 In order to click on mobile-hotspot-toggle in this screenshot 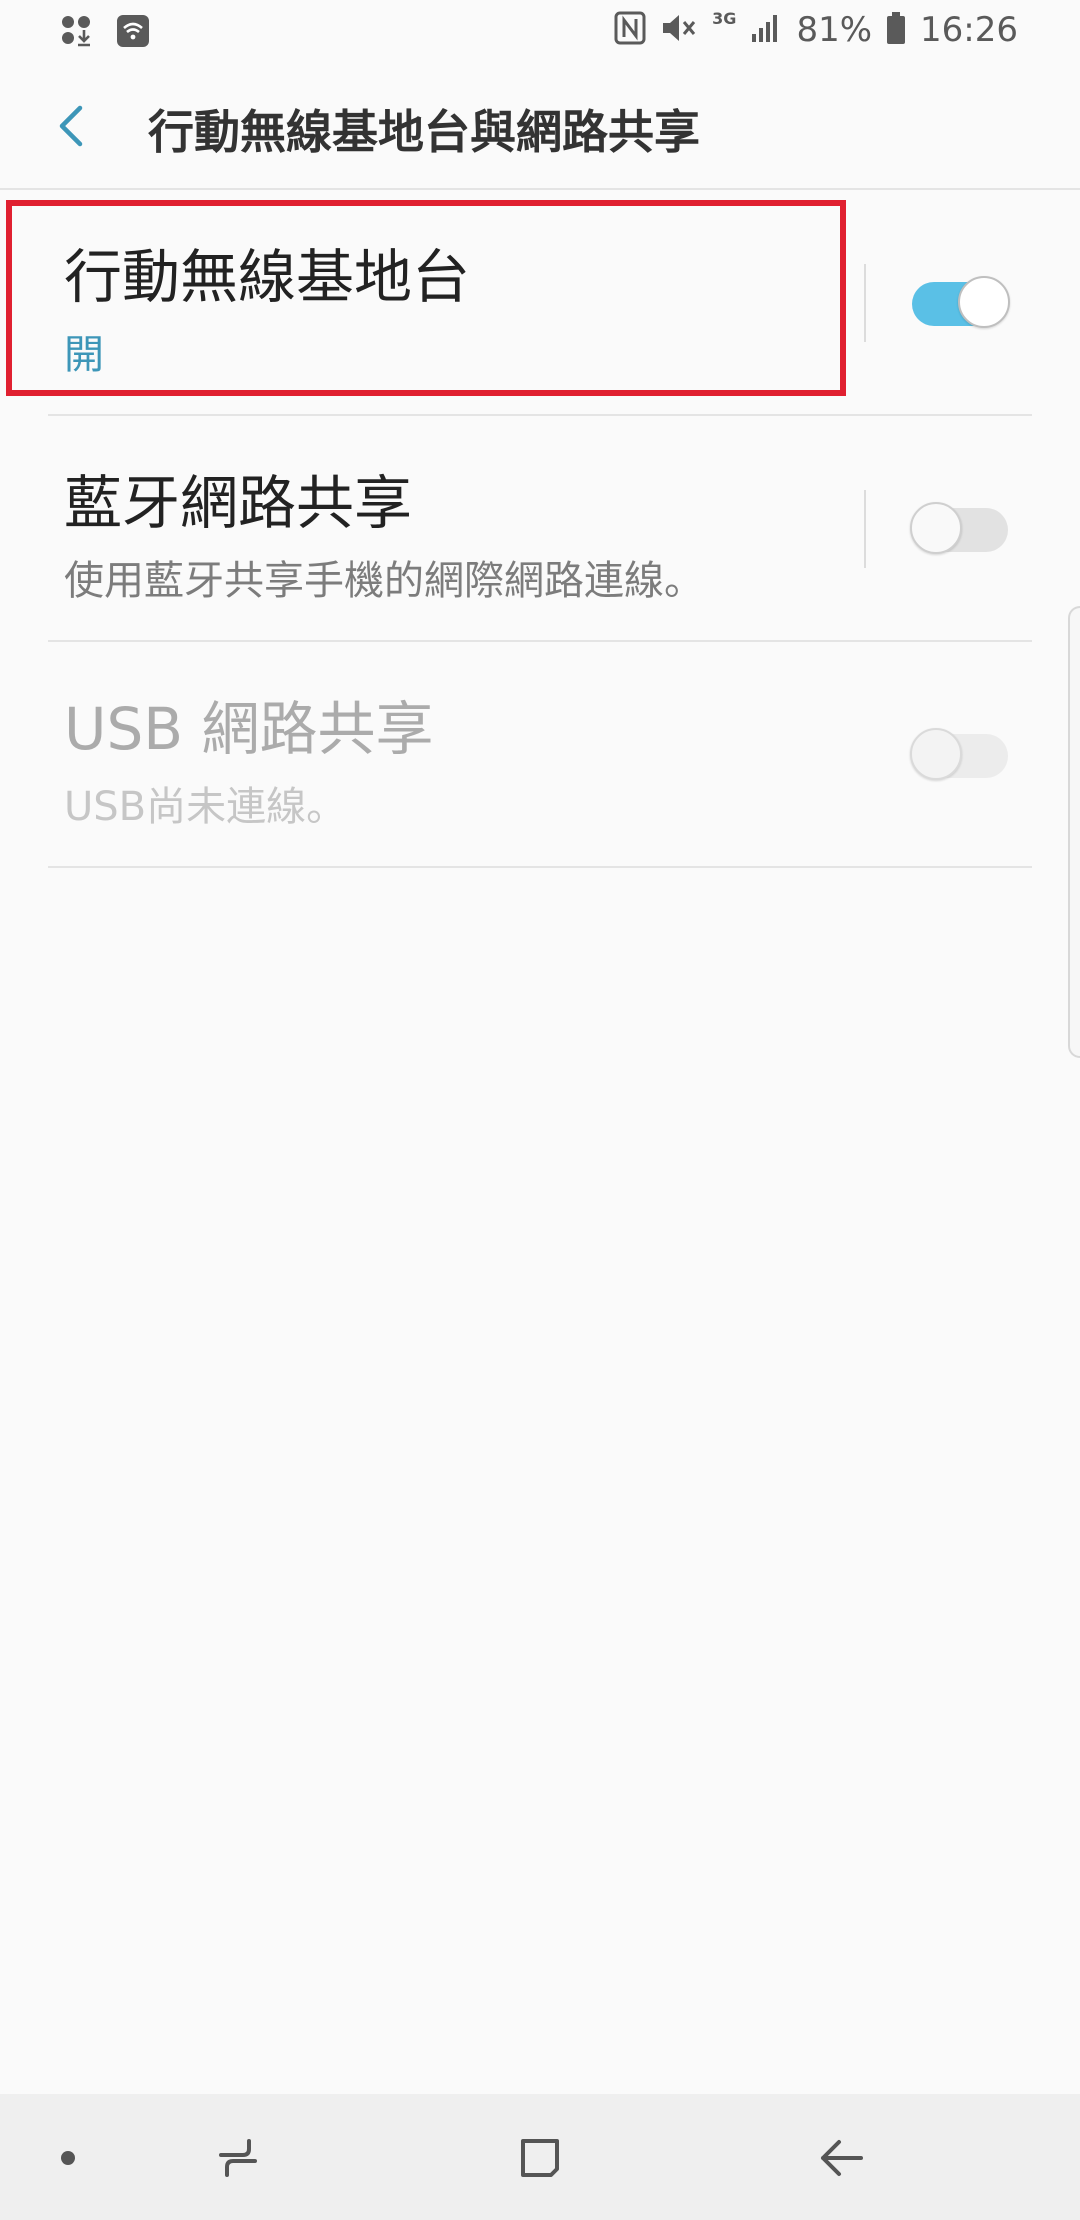, I will do `click(961, 302)`.